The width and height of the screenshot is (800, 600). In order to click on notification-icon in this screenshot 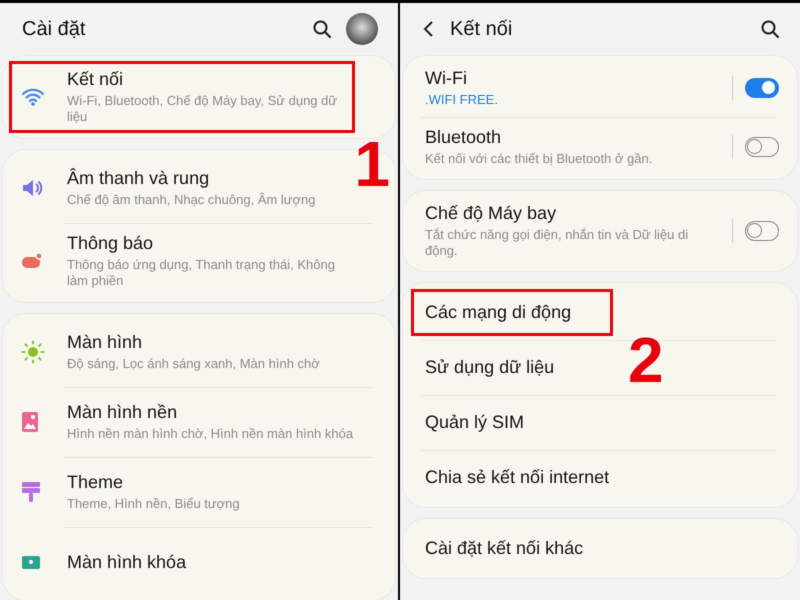, I will do `click(32, 261)`.